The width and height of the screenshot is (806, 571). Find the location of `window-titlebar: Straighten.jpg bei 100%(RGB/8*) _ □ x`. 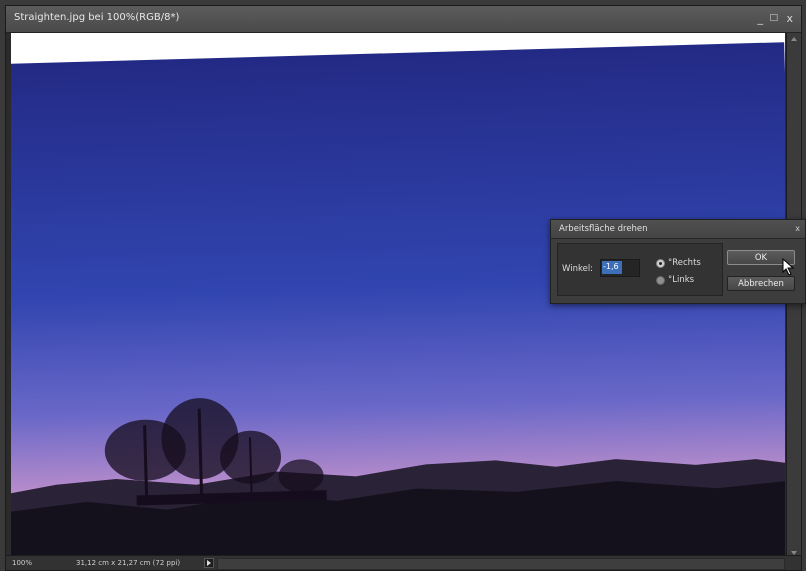

window-titlebar: Straighten.jpg bei 100%(RGB/8*) _ □ x is located at coordinates (403, 19).